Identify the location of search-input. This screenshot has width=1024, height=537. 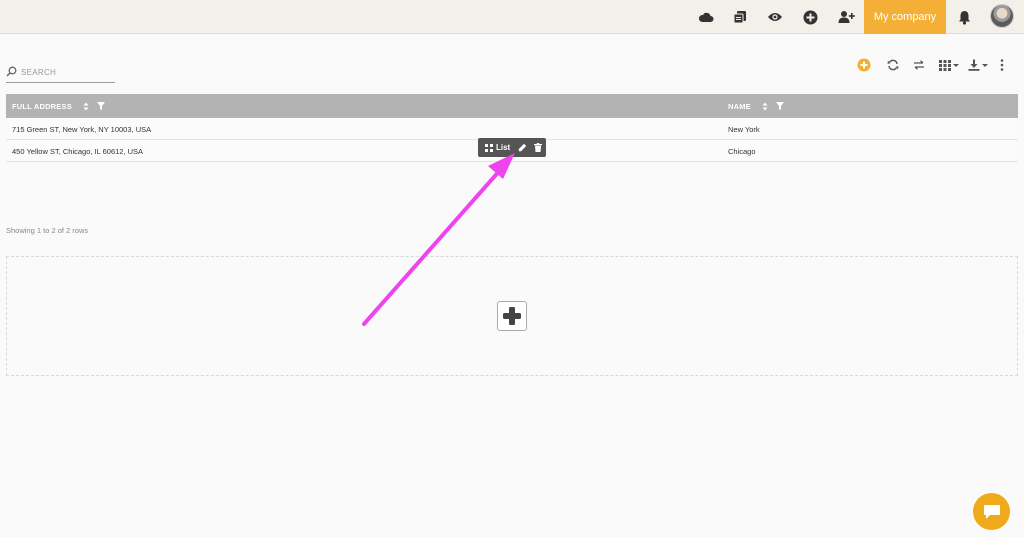
(67, 72).